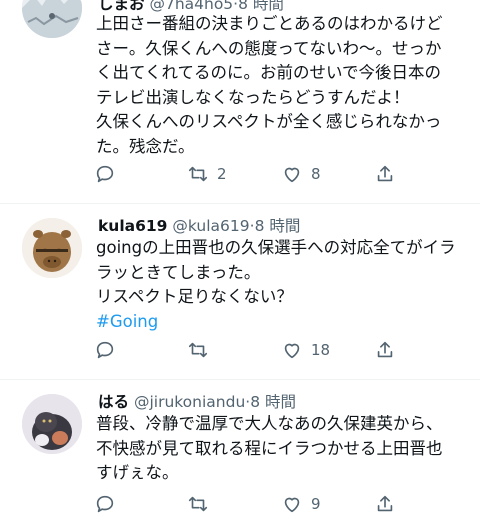 The width and height of the screenshot is (480, 524). I want to click on tweet-header: はる @jirukoniandu·8 時間, so click(197, 402).